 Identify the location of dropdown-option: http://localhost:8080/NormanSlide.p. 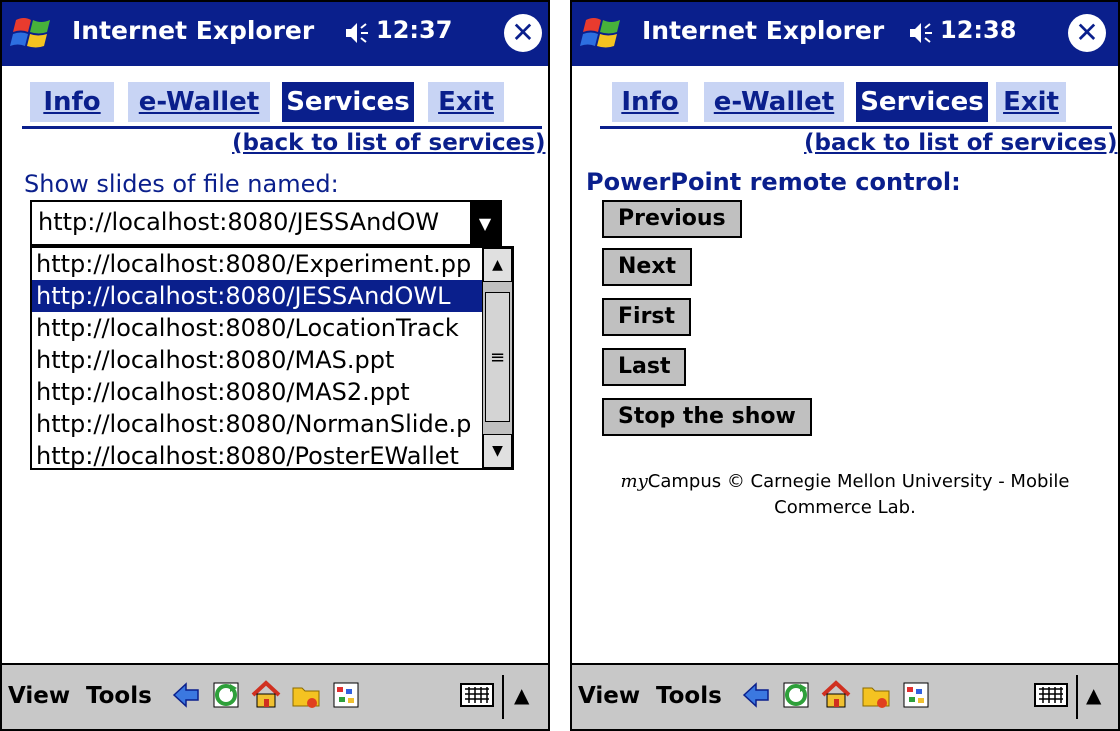
(258, 424).